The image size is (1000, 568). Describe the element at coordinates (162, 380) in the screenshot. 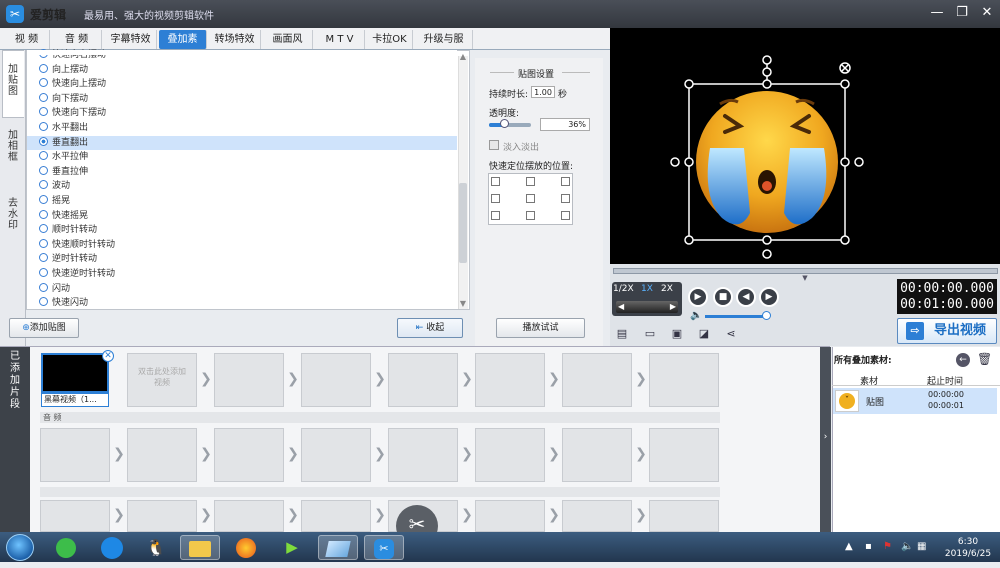

I see `clip-slot: 双击此处添加视频` at that location.